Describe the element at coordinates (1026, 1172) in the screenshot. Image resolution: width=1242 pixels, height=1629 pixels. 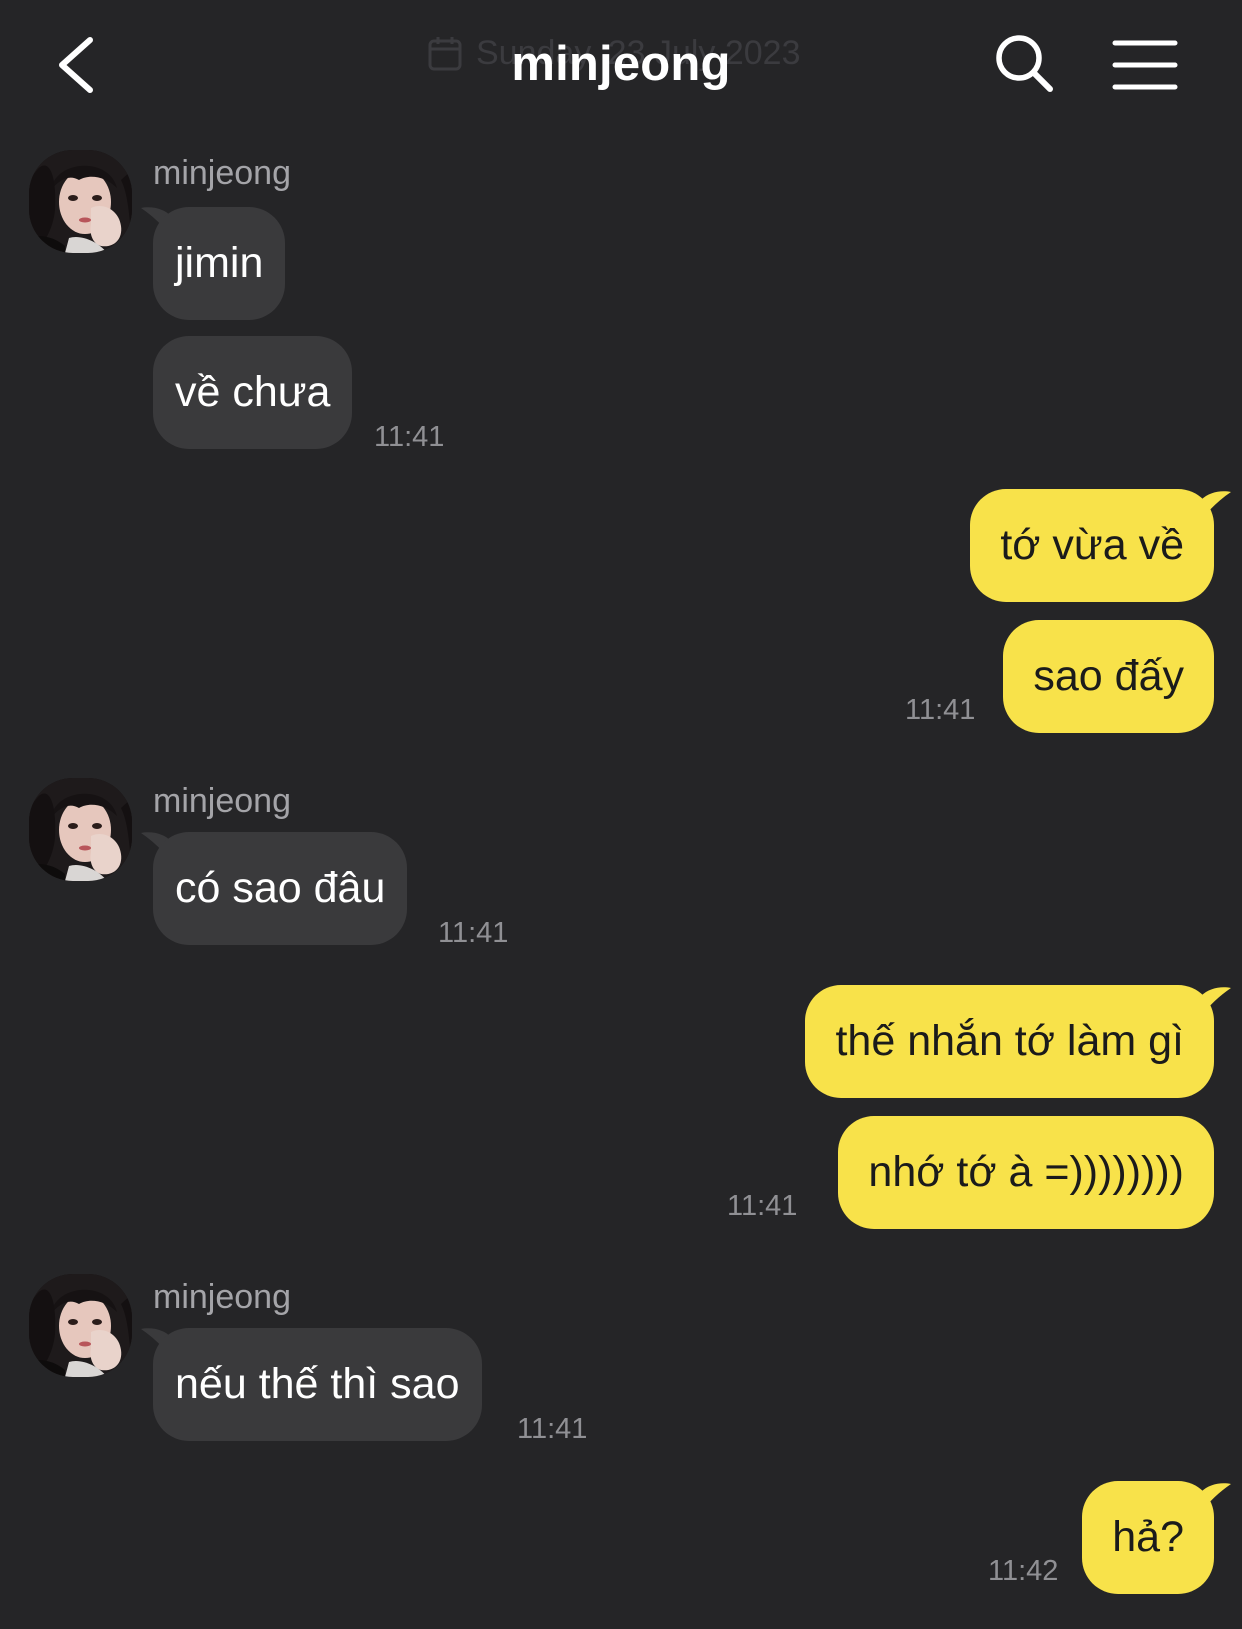
I see `message-bubble-outgoing: nhớ tớ à =))))))))` at that location.